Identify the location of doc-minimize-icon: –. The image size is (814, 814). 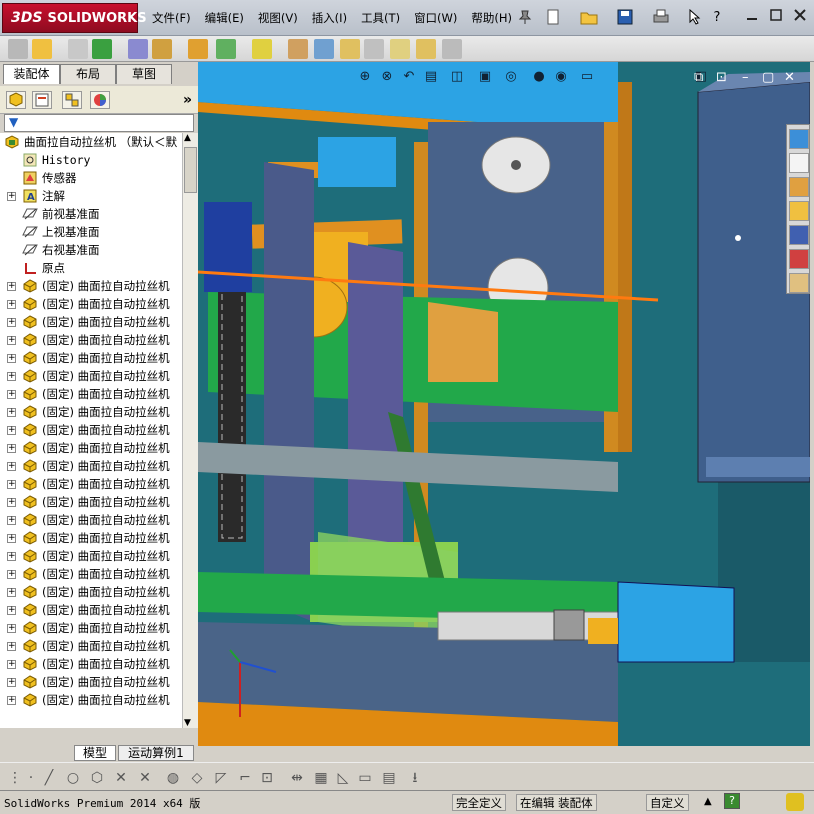
(745, 77).